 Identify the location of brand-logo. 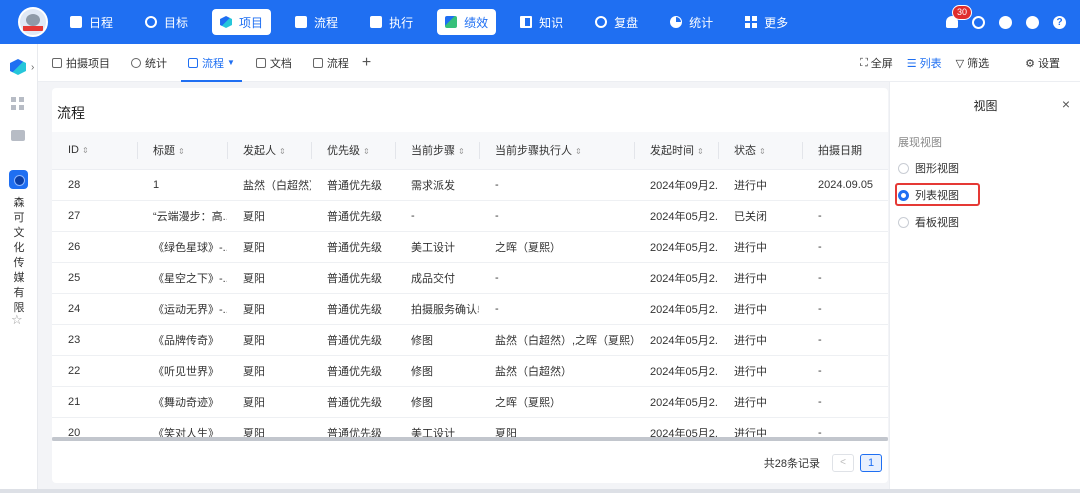
(33, 22).